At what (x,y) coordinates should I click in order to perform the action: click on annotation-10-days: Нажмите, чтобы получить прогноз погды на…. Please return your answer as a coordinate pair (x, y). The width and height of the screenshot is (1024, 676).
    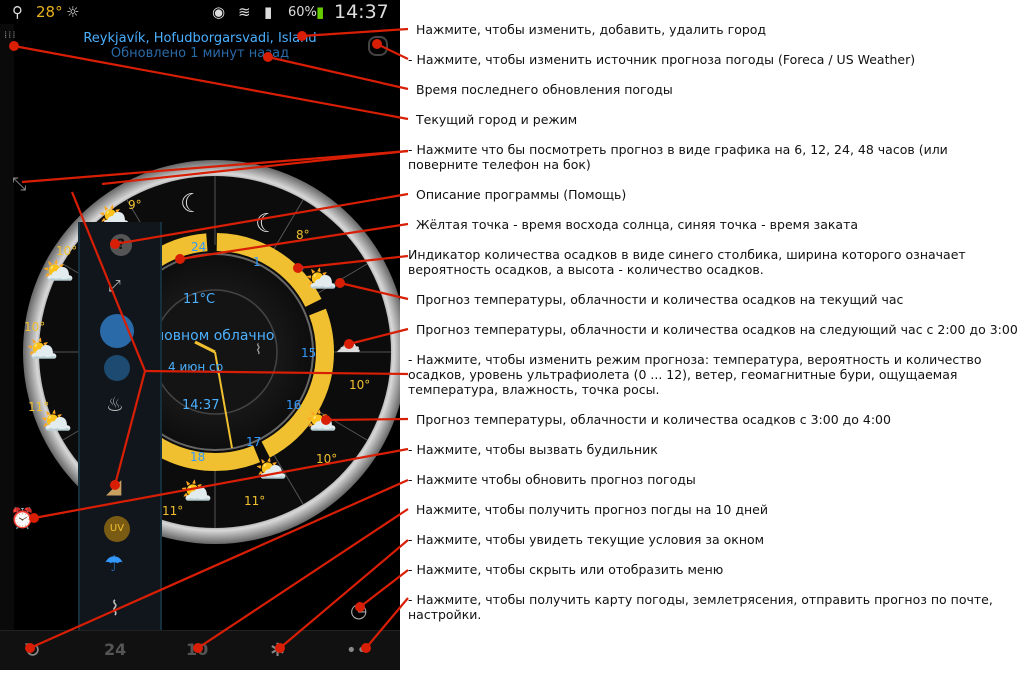
    Looking at the image, I should click on (592, 509).